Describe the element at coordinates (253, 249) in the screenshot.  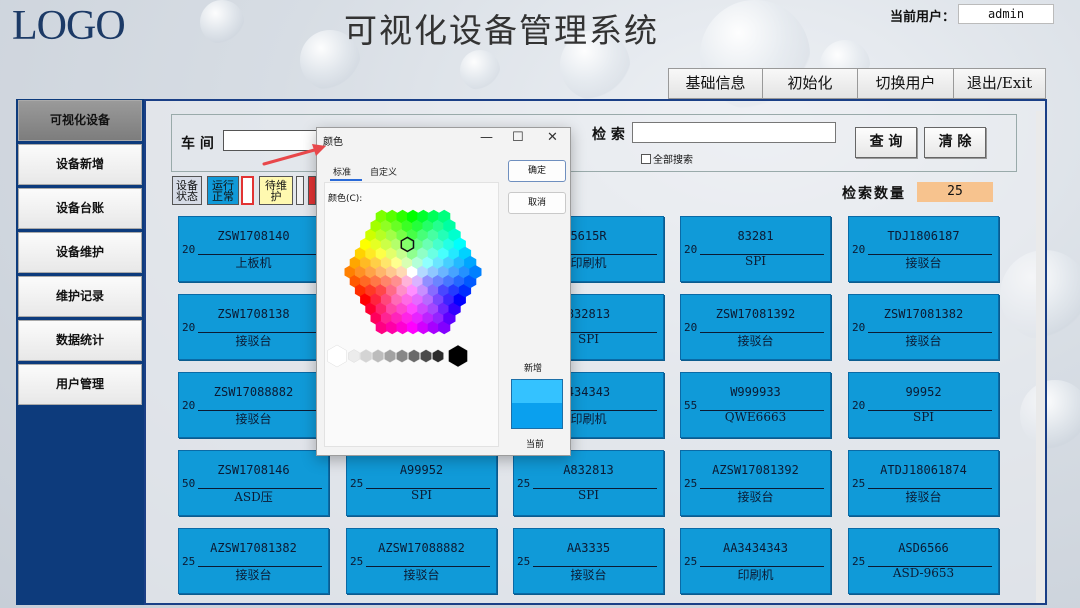
I see `device-card: ZSW1708140 20 上板机` at that location.